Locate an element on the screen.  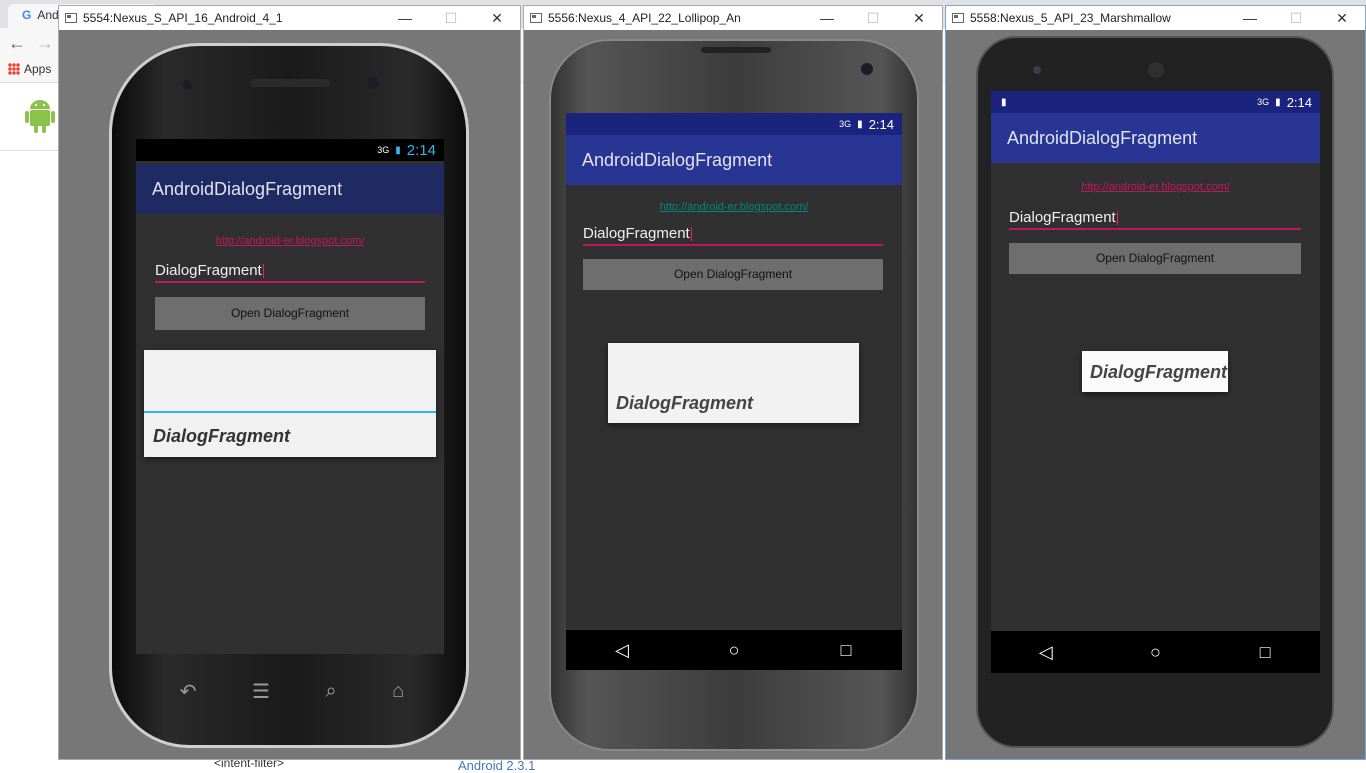
apps-label: Apps is located at coordinates (38, 69).